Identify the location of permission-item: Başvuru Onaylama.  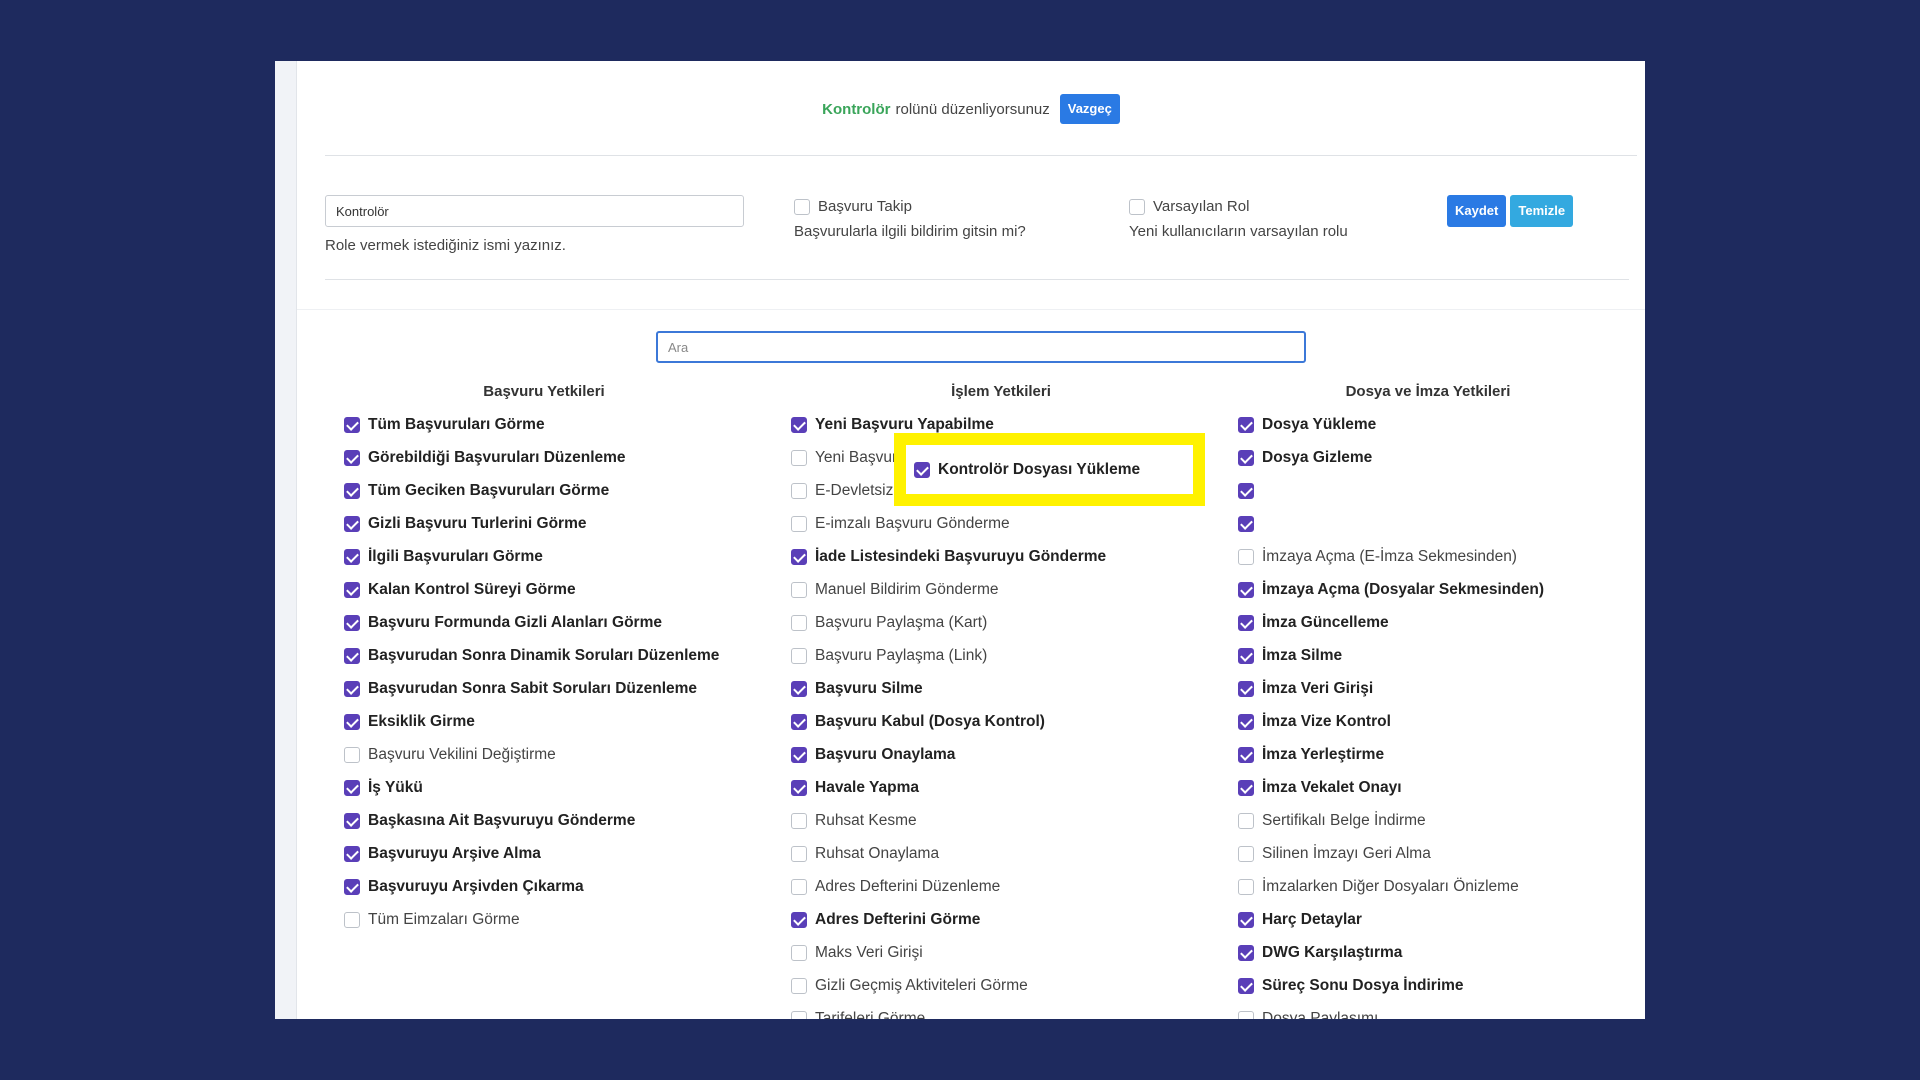
(1001, 754).